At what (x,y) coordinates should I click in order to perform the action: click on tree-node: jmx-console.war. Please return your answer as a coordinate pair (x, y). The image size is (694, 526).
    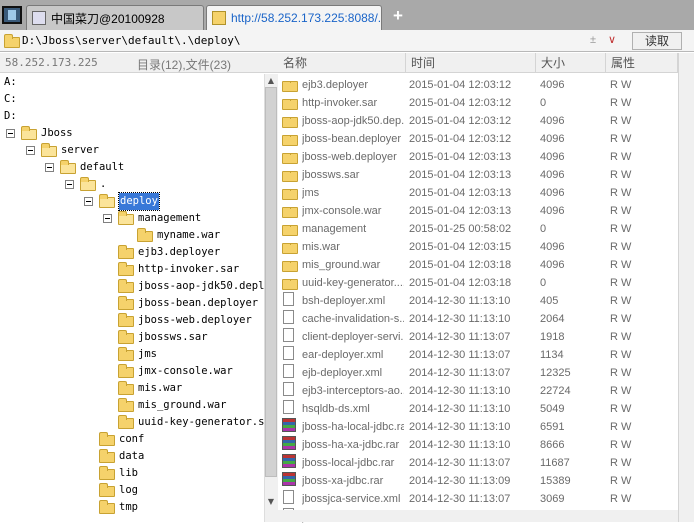
    Looking at the image, I should click on (132, 371).